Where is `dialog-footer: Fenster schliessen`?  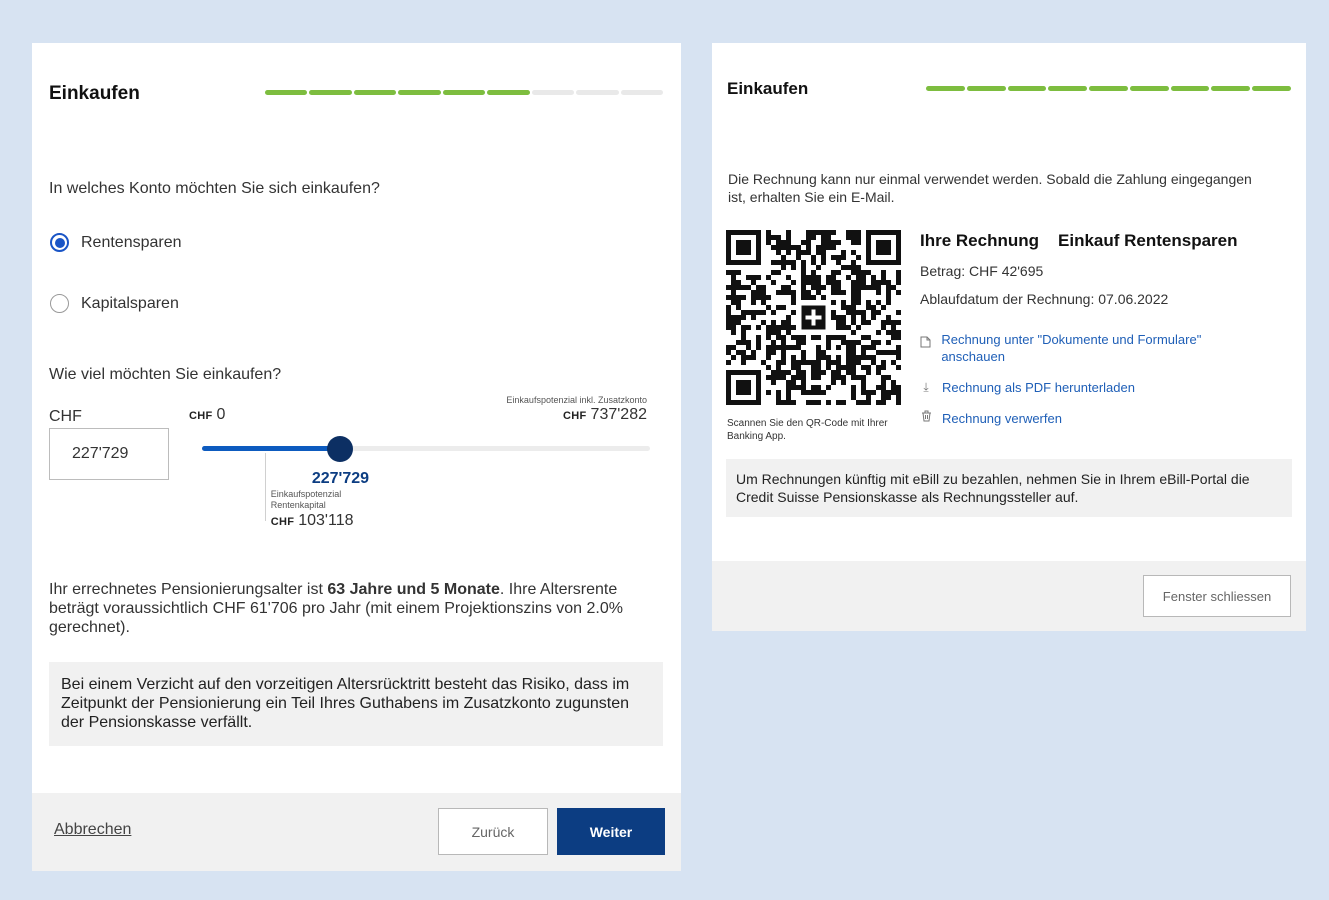 dialog-footer: Fenster schliessen is located at coordinates (1009, 596).